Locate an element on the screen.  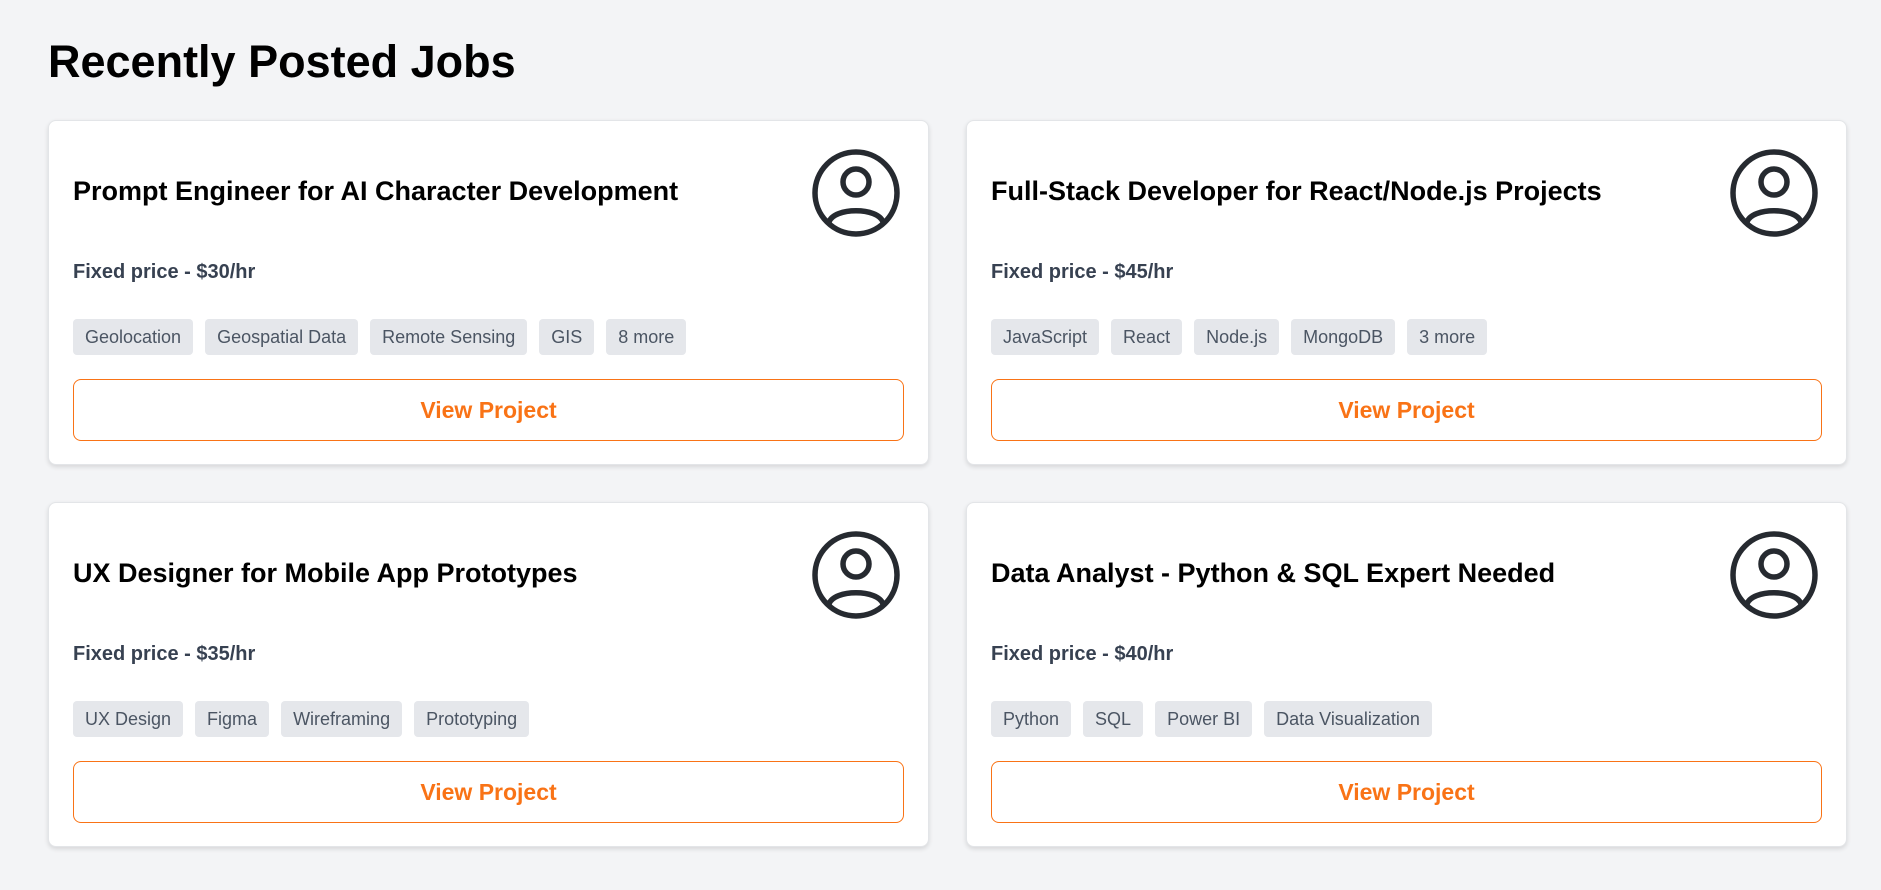
job-title: UX Designer for Mobile App Prototypes is located at coordinates (430, 573).